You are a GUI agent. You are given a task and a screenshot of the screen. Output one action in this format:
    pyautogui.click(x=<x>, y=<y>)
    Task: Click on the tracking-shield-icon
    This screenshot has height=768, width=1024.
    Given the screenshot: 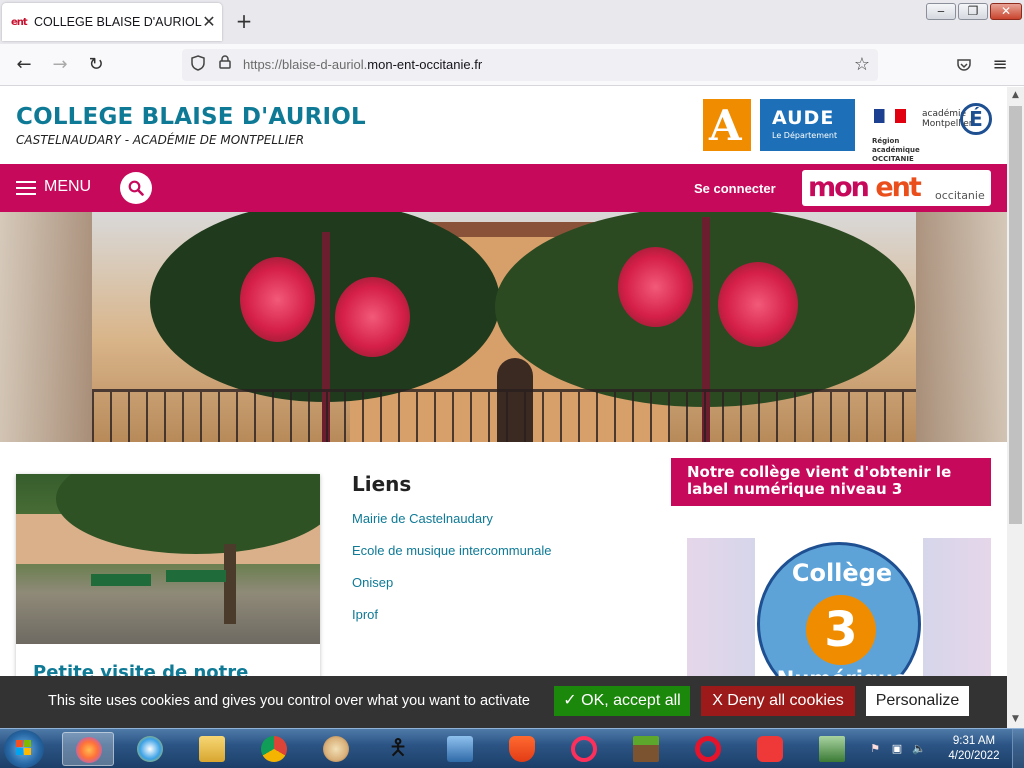 What is the action you would take?
    pyautogui.click(x=198, y=65)
    